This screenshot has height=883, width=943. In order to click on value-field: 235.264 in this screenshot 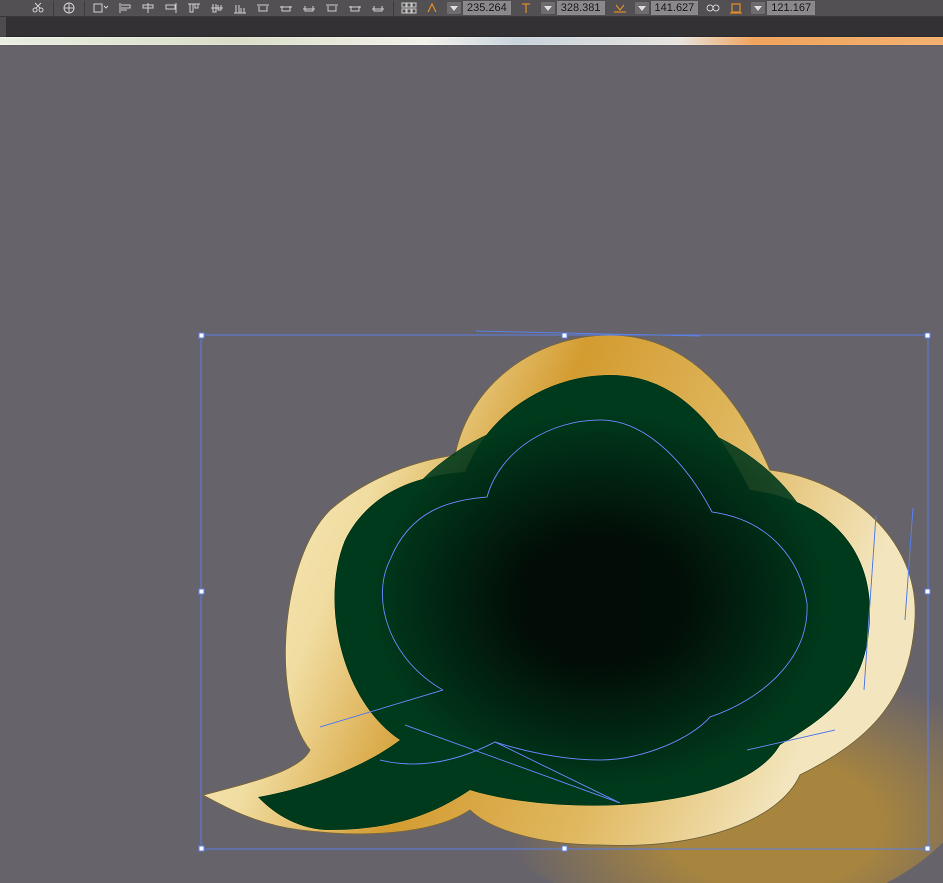, I will do `click(487, 8)`.